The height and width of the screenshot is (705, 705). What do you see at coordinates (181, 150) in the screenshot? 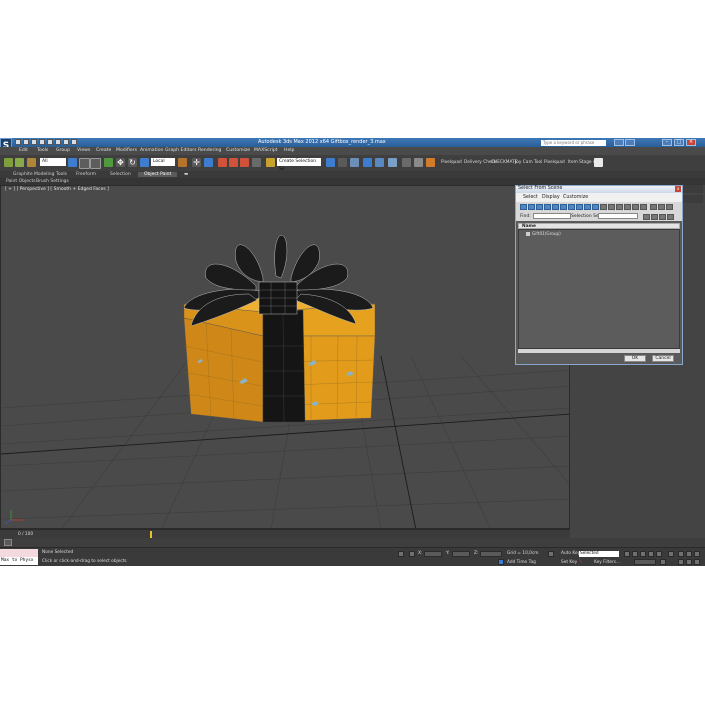
I see `menu-graph-editors: Graph Editors` at bounding box center [181, 150].